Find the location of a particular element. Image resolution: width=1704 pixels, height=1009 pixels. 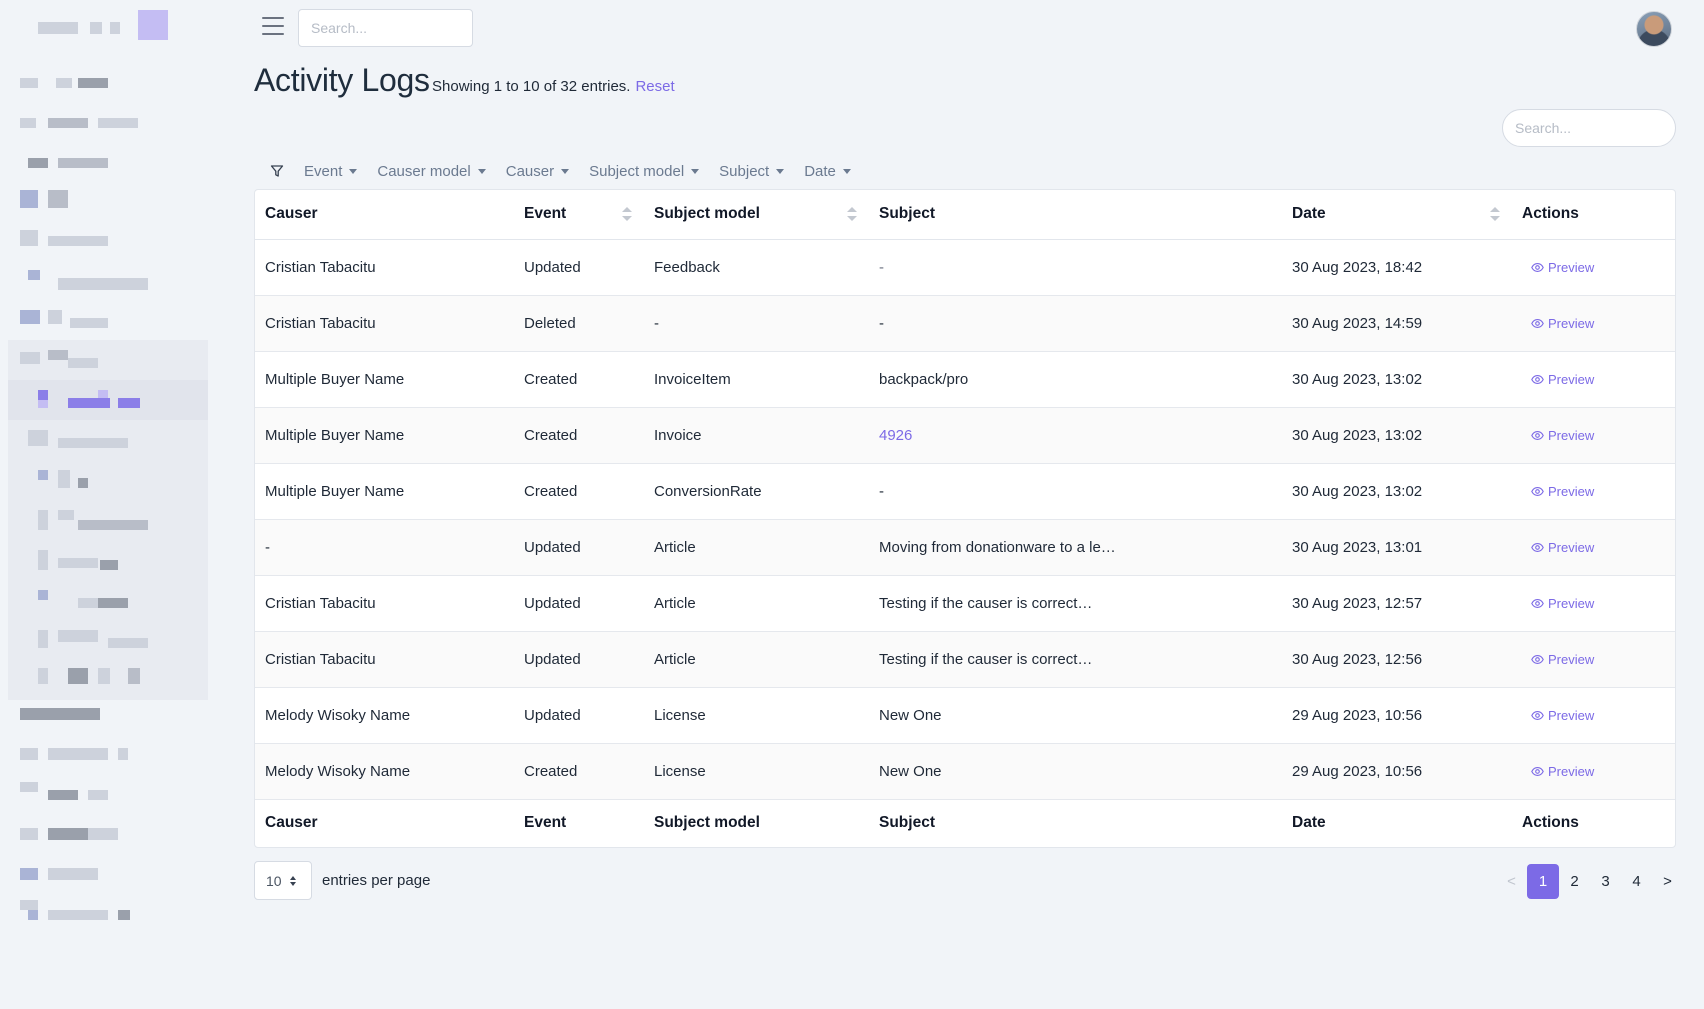

column-header-causer: Causer is located at coordinates (384, 215).